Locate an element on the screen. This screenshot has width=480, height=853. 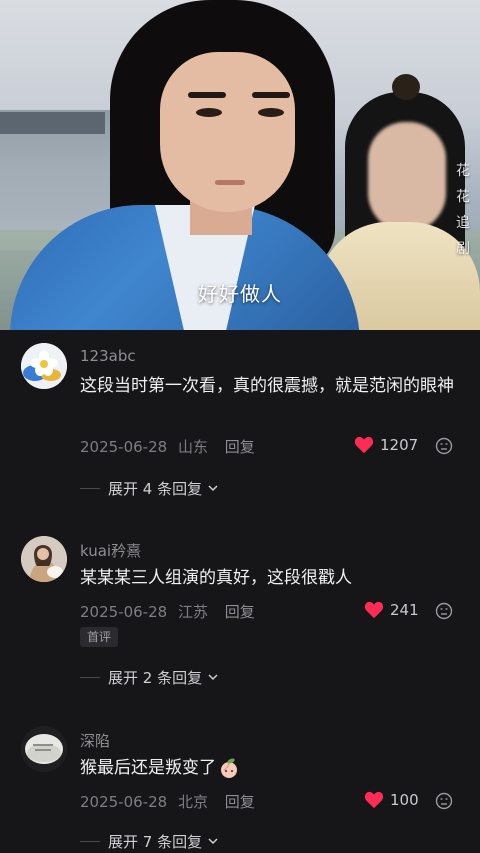
comment-meta: 2025-06-28 江苏 回复 is located at coordinates (167, 611).